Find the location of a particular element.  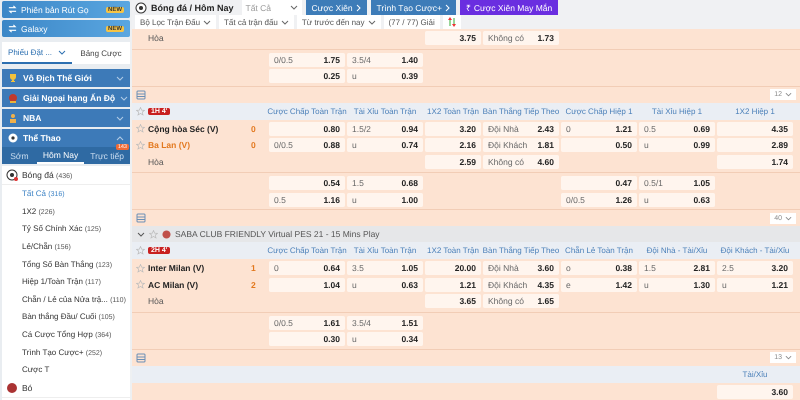

filter-dropdown: Bộ Lọc Trận Đấu is located at coordinates (175, 22).